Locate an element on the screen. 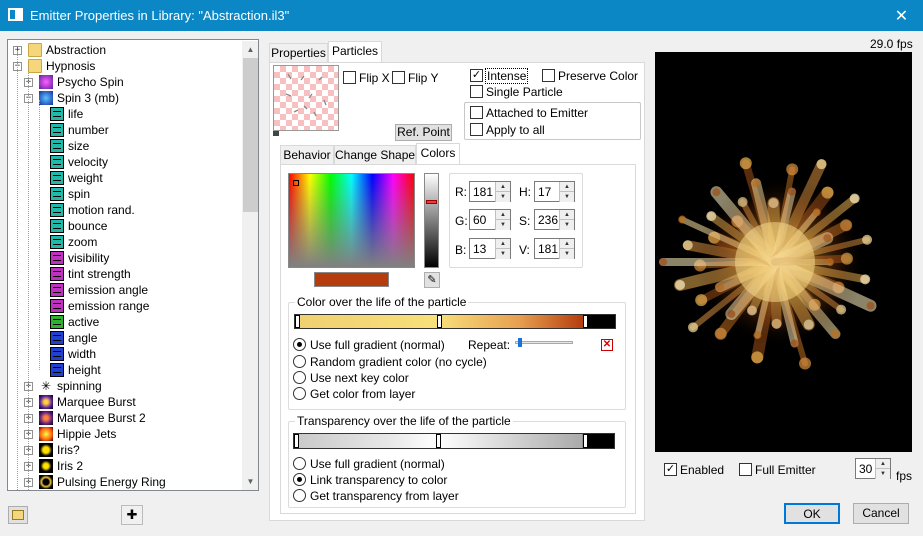 This screenshot has height=536, width=923. apply-to-all-checkbox is located at coordinates (476, 129).